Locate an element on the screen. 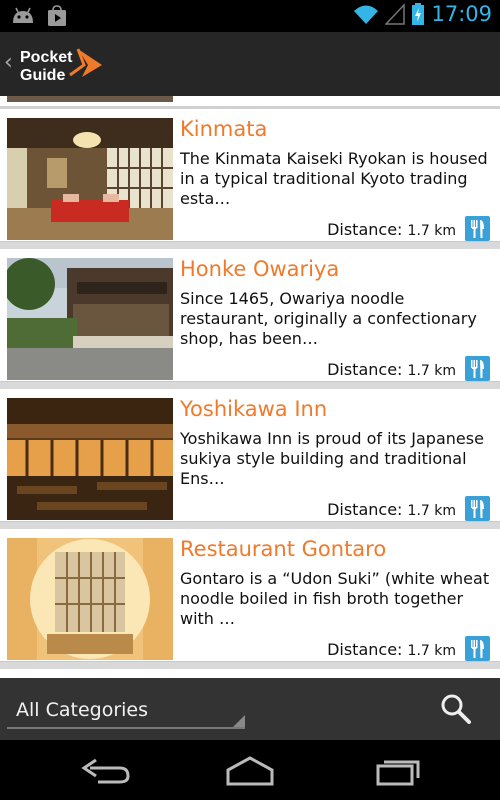  recent-apps-button is located at coordinates (396, 770).